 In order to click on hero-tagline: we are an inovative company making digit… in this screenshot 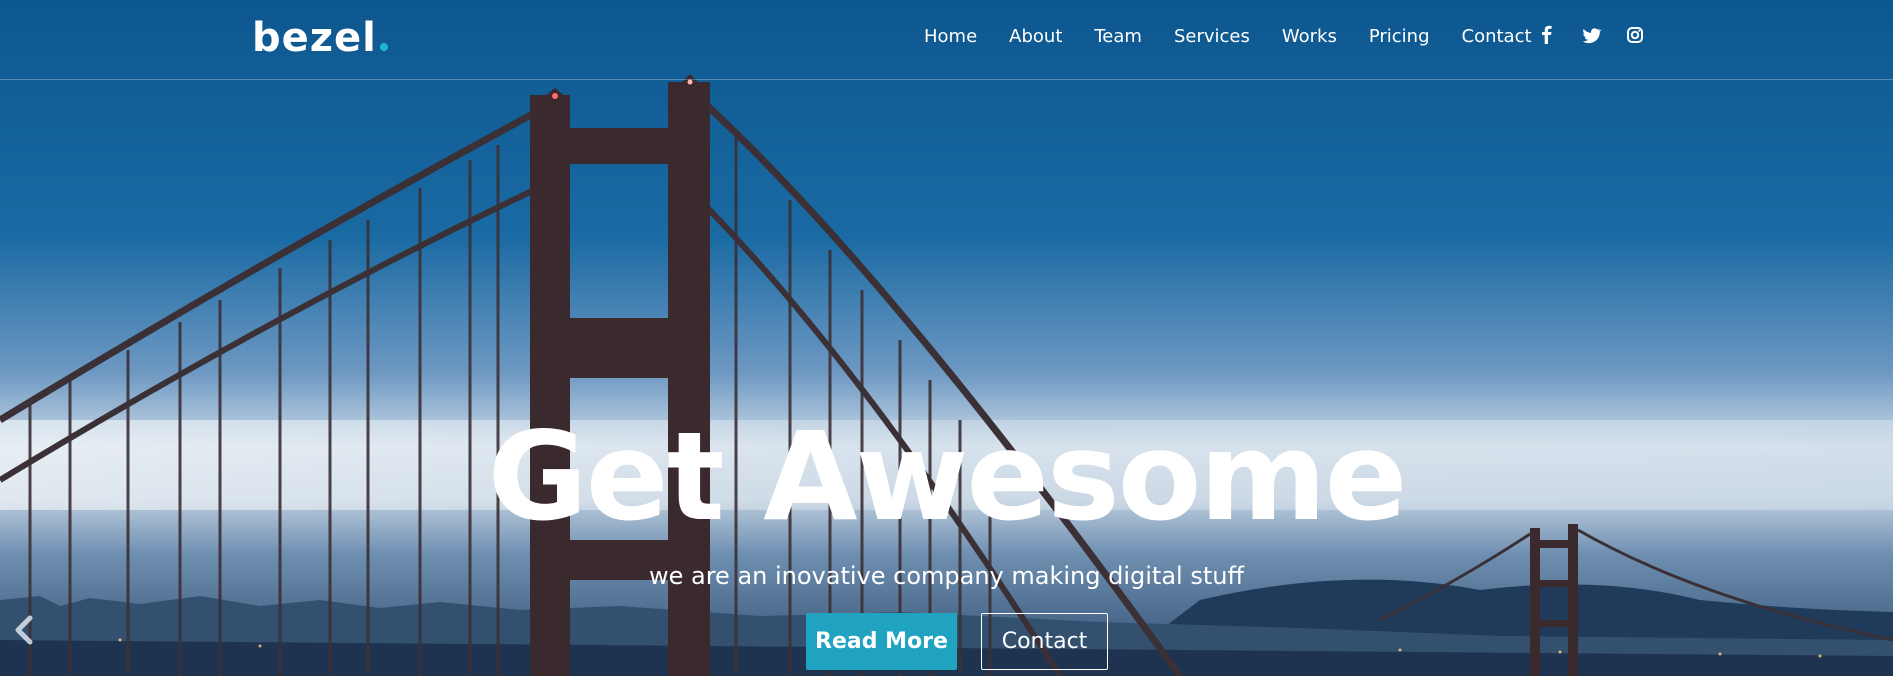, I will do `click(946, 576)`.